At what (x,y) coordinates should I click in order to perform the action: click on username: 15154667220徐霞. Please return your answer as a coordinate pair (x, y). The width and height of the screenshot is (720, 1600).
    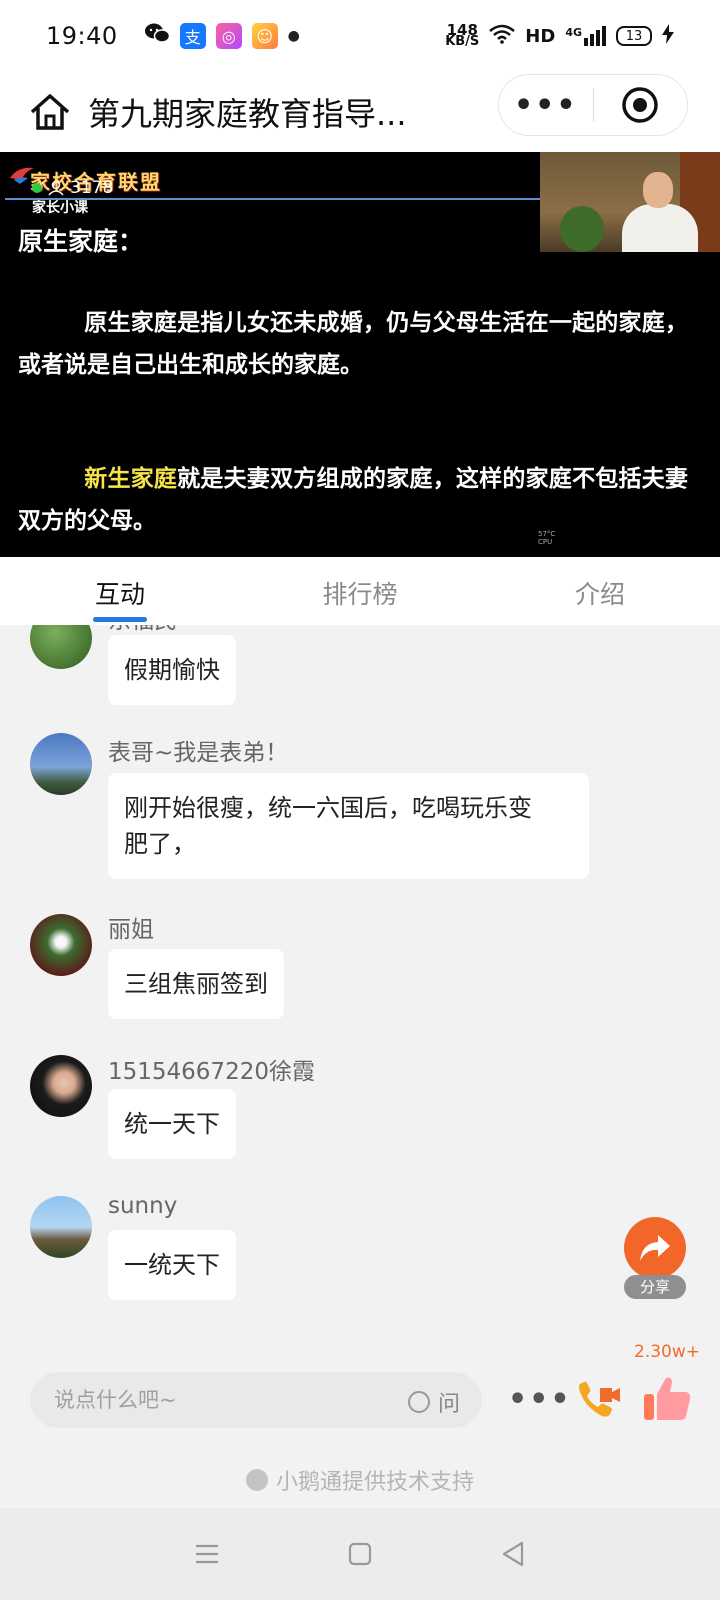
    Looking at the image, I should click on (211, 1072).